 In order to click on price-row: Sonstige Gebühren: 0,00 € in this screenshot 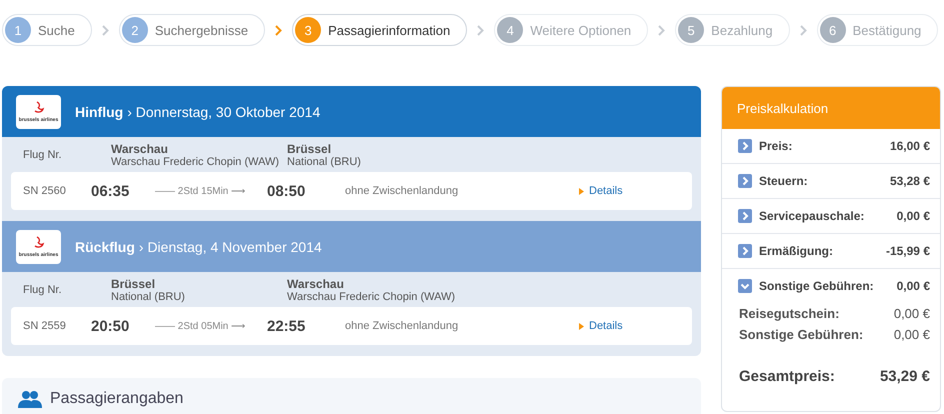, I will do `click(831, 286)`.